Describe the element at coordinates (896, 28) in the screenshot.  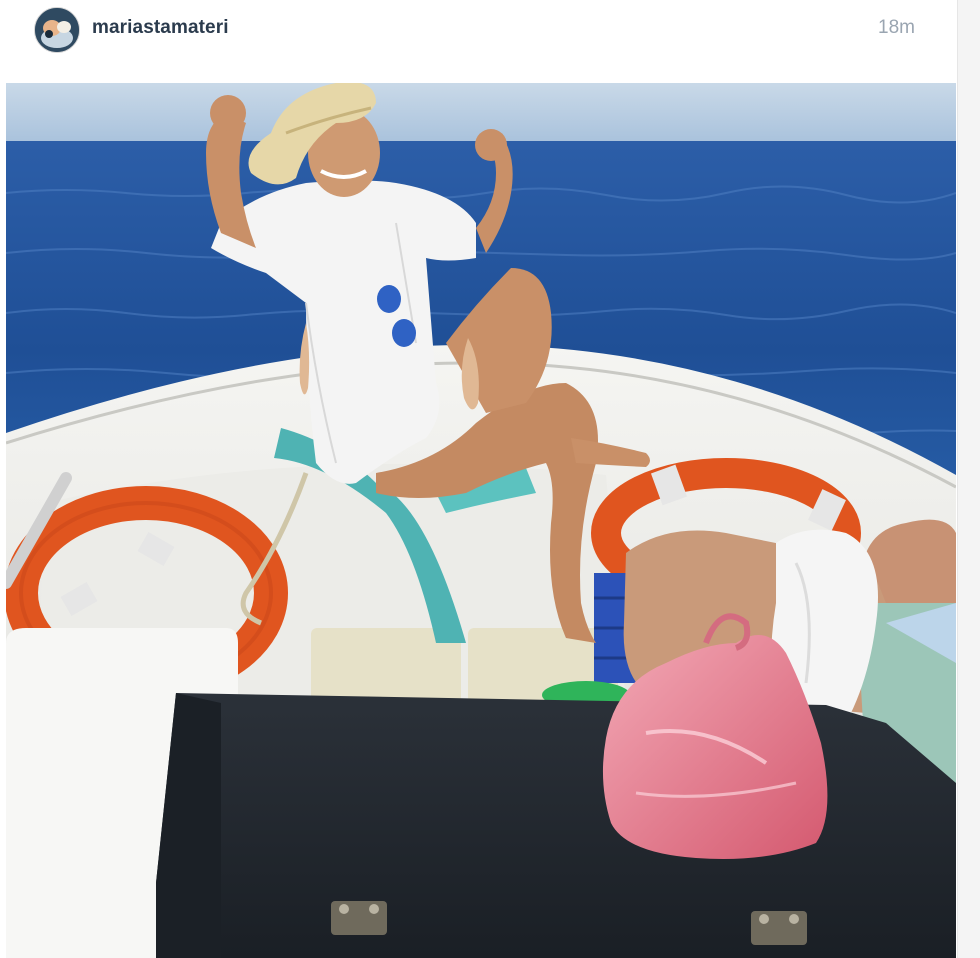
I see `post-timestamp: 18m` at that location.